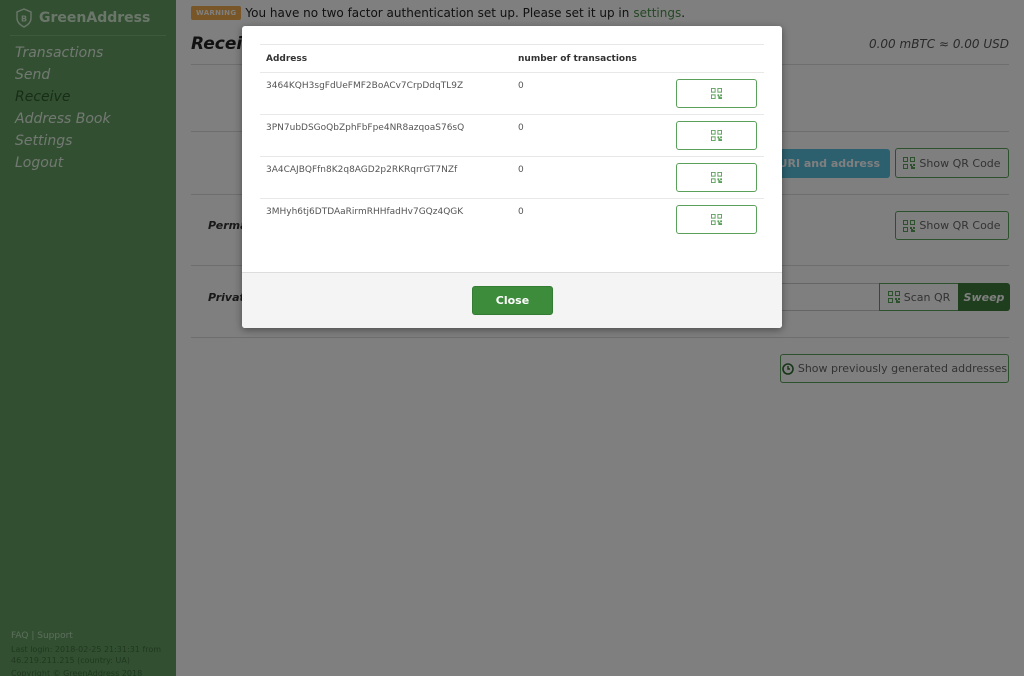  I want to click on address-cell: 3PN7ubDSGoQbZphFbFpe4NR8azqoaS76sQ, so click(365, 128).